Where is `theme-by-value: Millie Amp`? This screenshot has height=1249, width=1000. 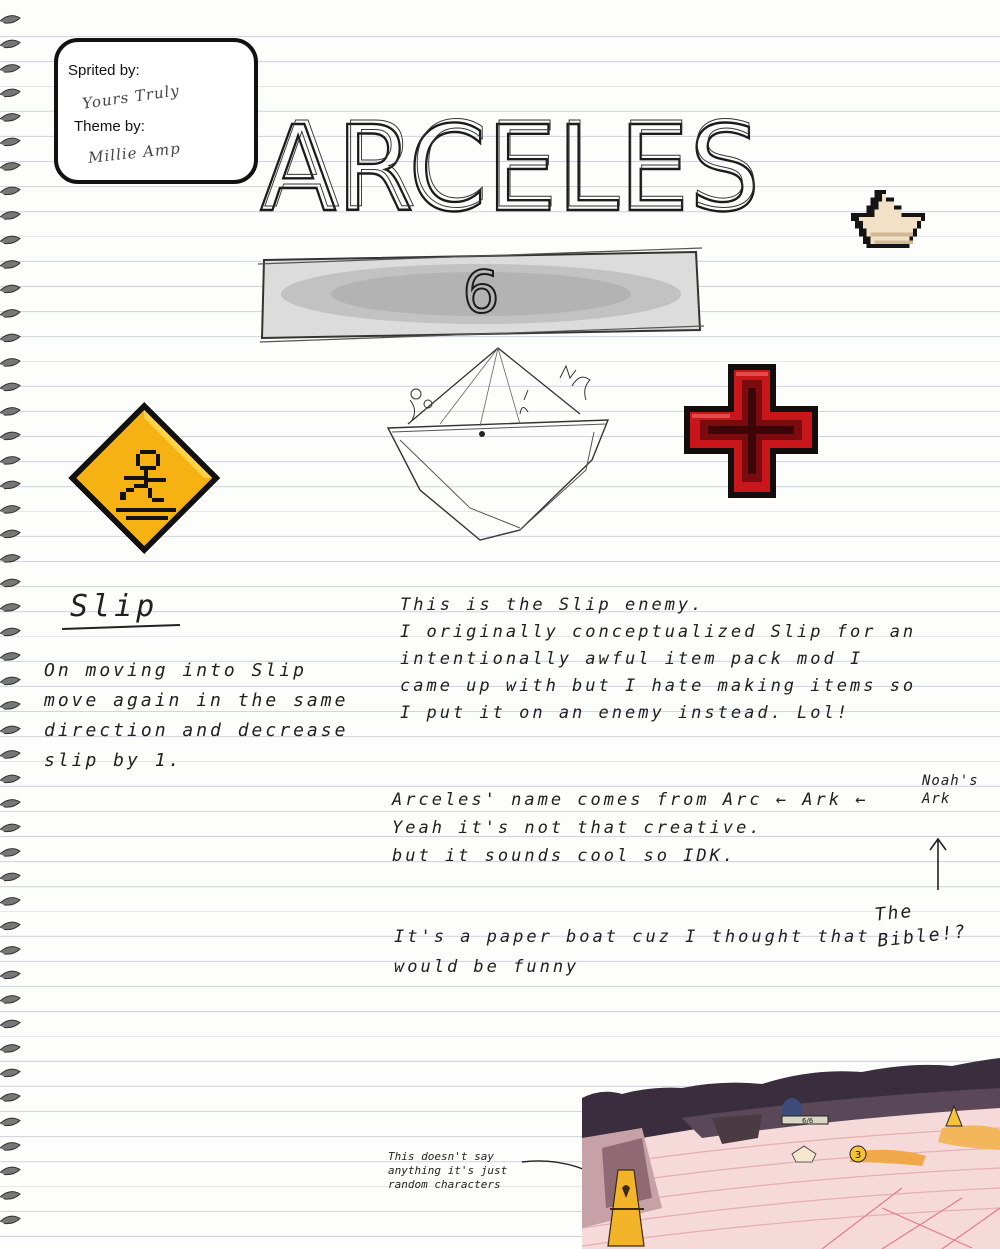
theme-by-value: Millie Amp is located at coordinates (134, 153).